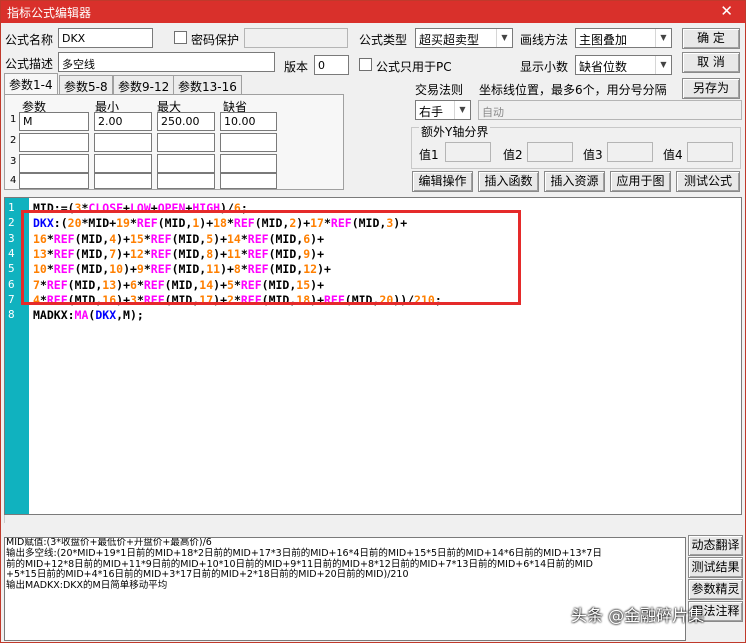 The width and height of the screenshot is (746, 643). Describe the element at coordinates (271, 257) in the screenshot. I see `highlight-box` at that location.